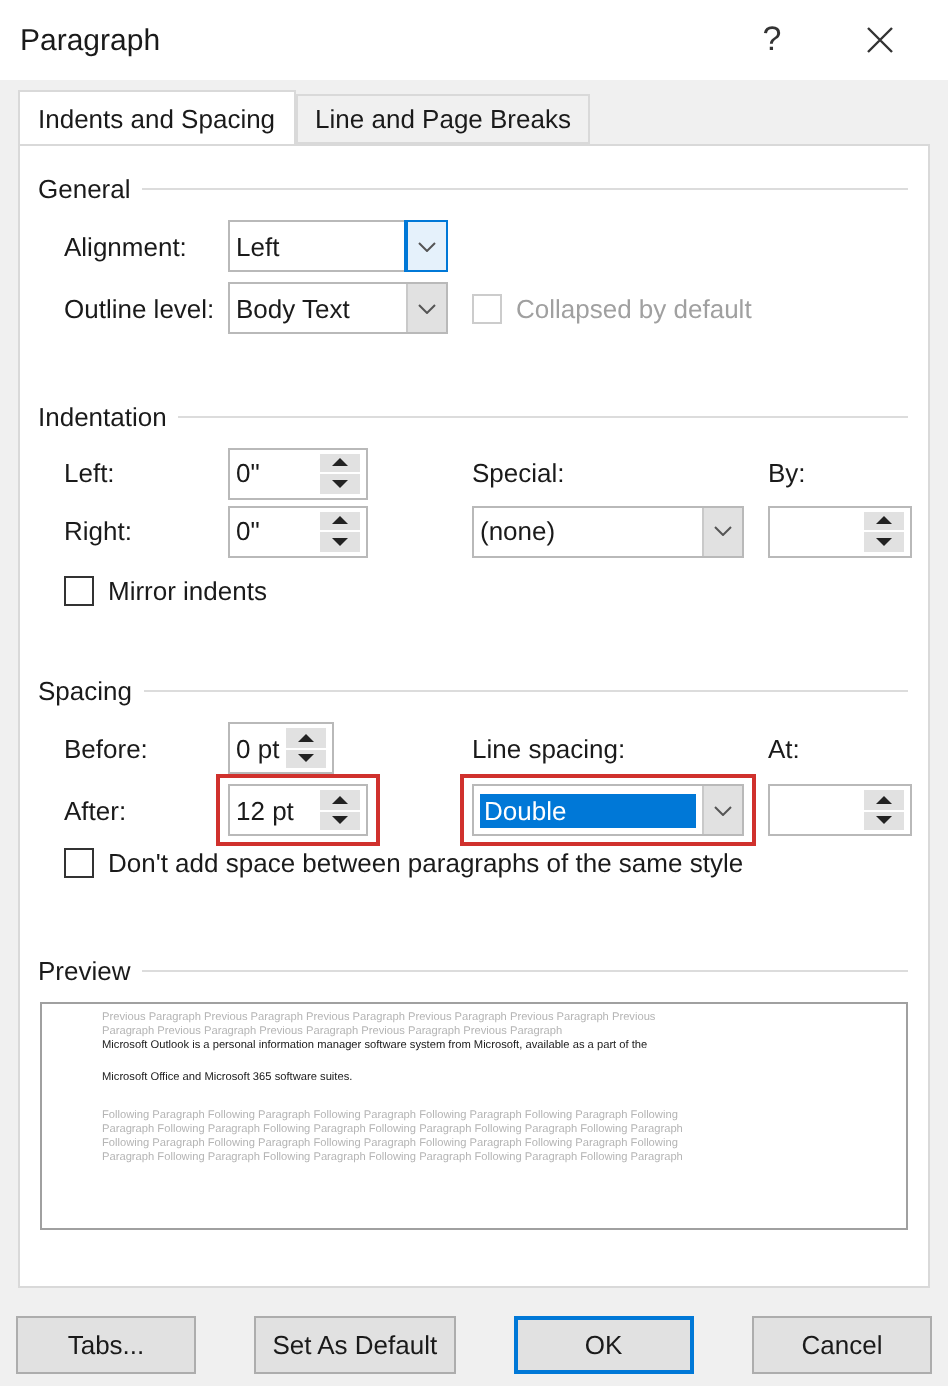 This screenshot has height=1386, width=948. Describe the element at coordinates (785, 748) in the screenshot. I see `field-label: At:` at that location.